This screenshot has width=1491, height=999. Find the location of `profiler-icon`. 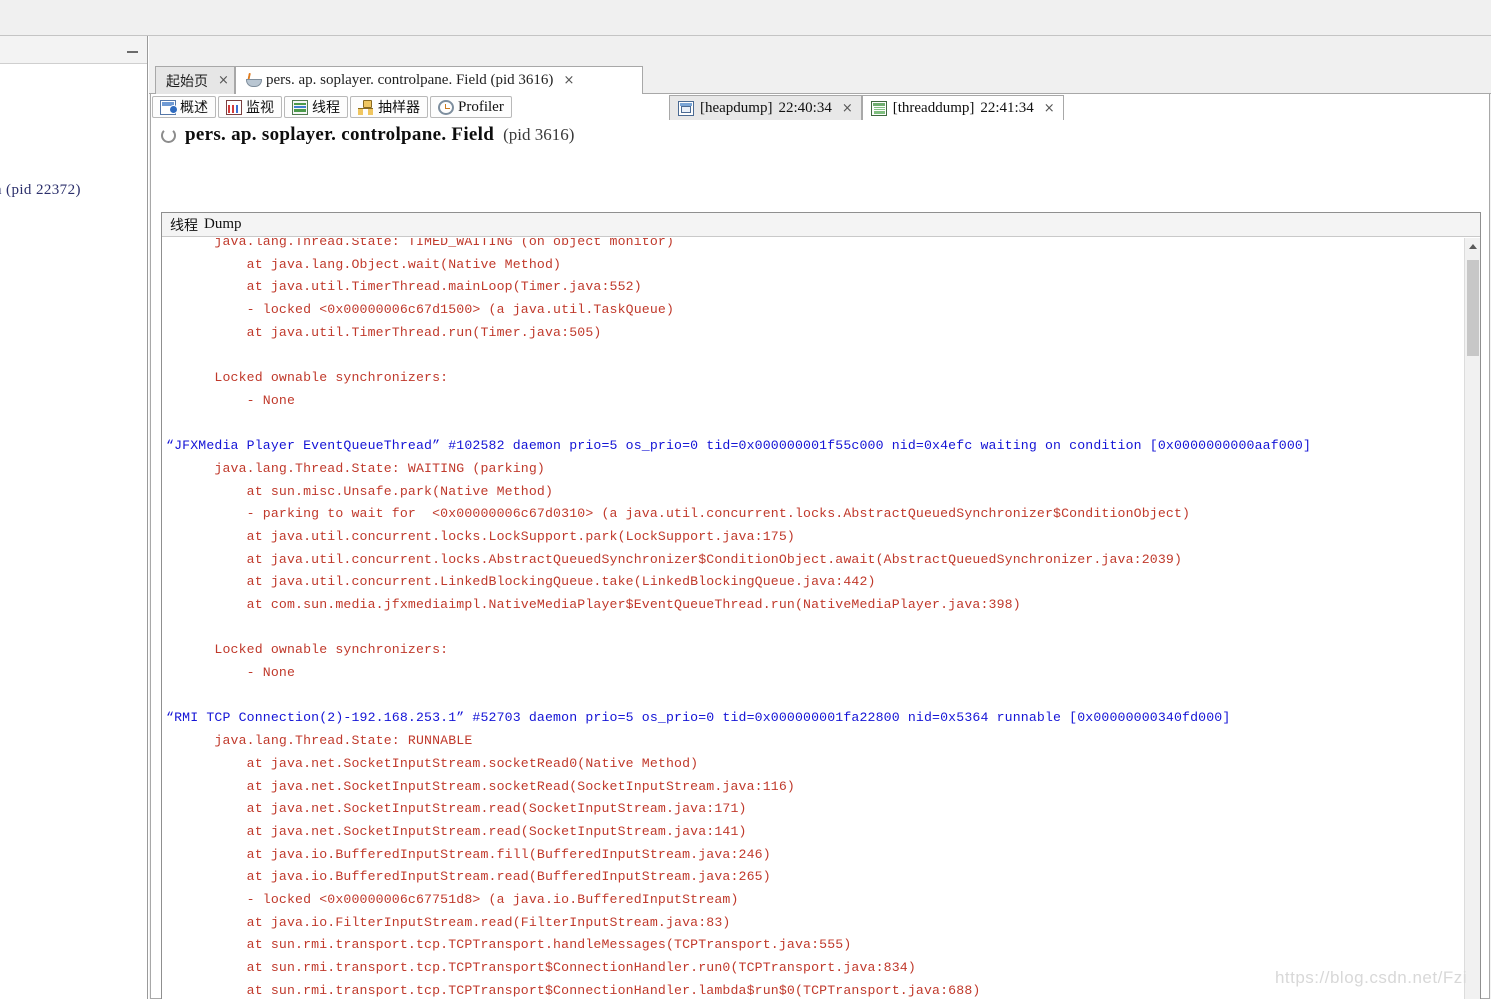

profiler-icon is located at coordinates (446, 107).